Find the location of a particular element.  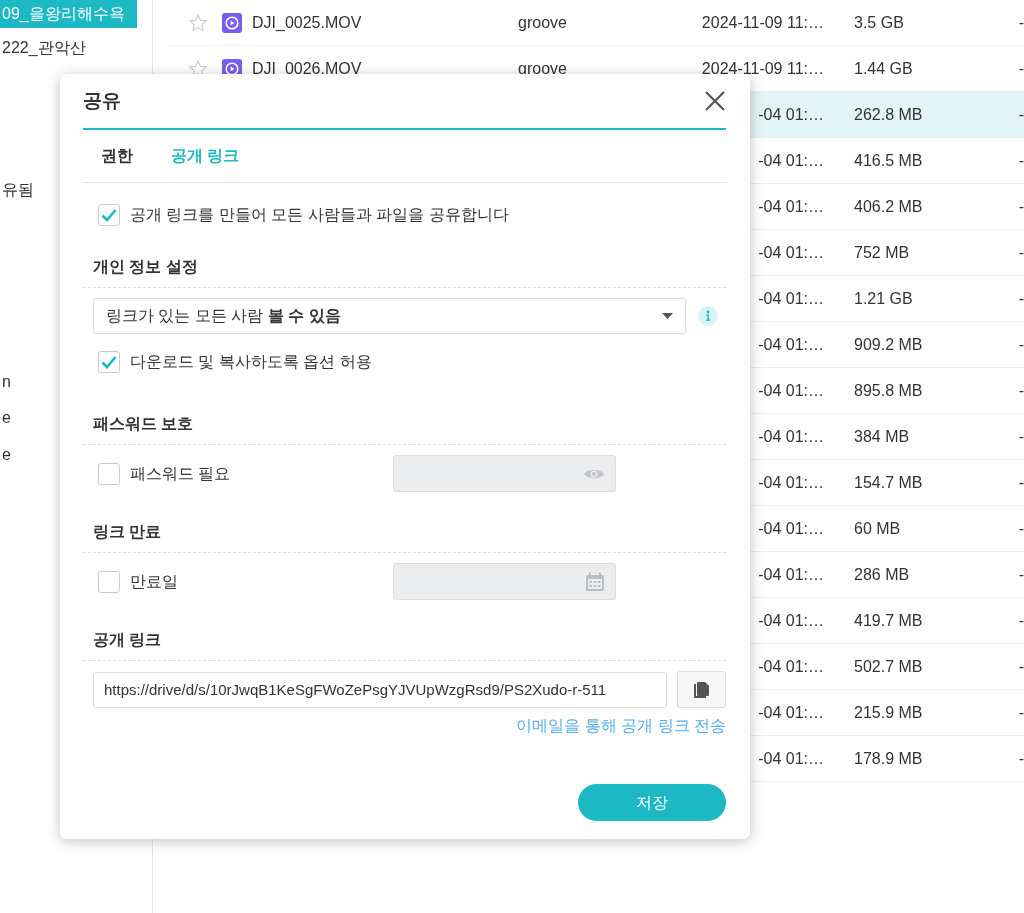

file-size: 60 MB is located at coordinates (877, 528).